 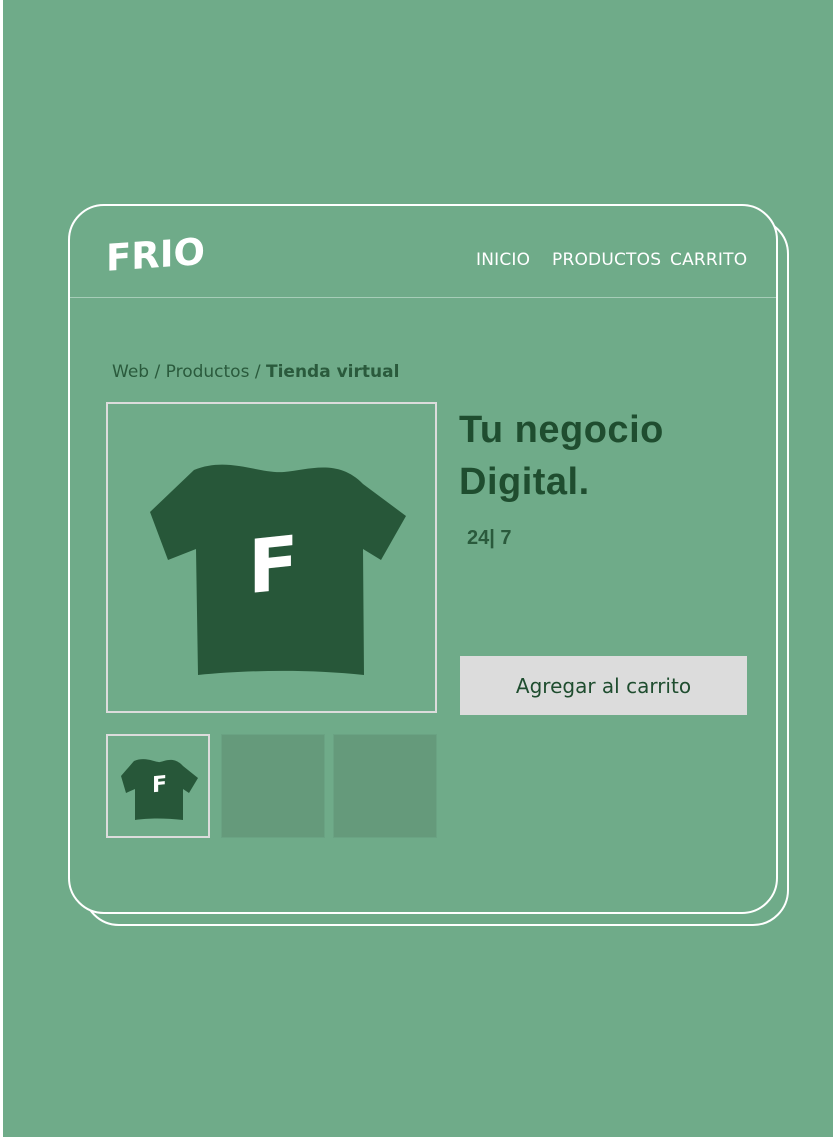 What do you see at coordinates (332, 372) in the screenshot?
I see `breadcrumb-current: Tienda virtual` at bounding box center [332, 372].